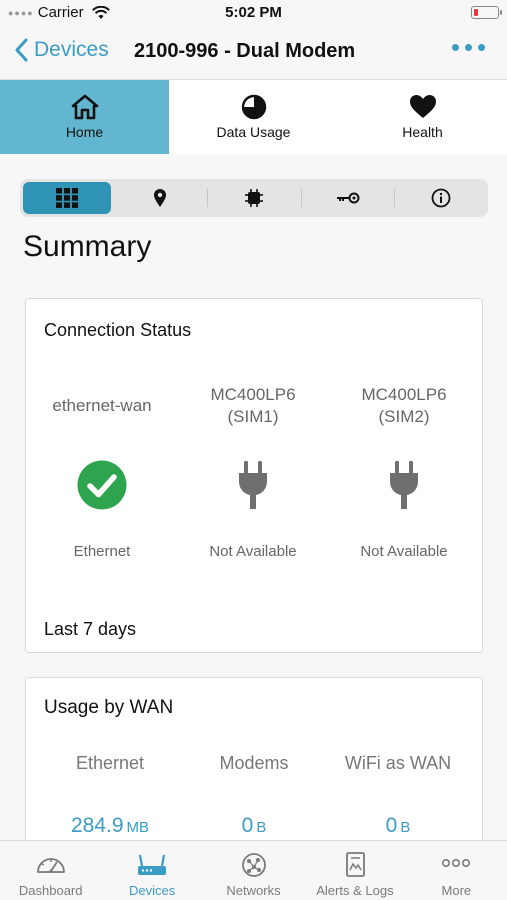 This screenshot has height=900, width=507. What do you see at coordinates (97, 825) in the screenshot?
I see `usage-value: 284.9` at bounding box center [97, 825].